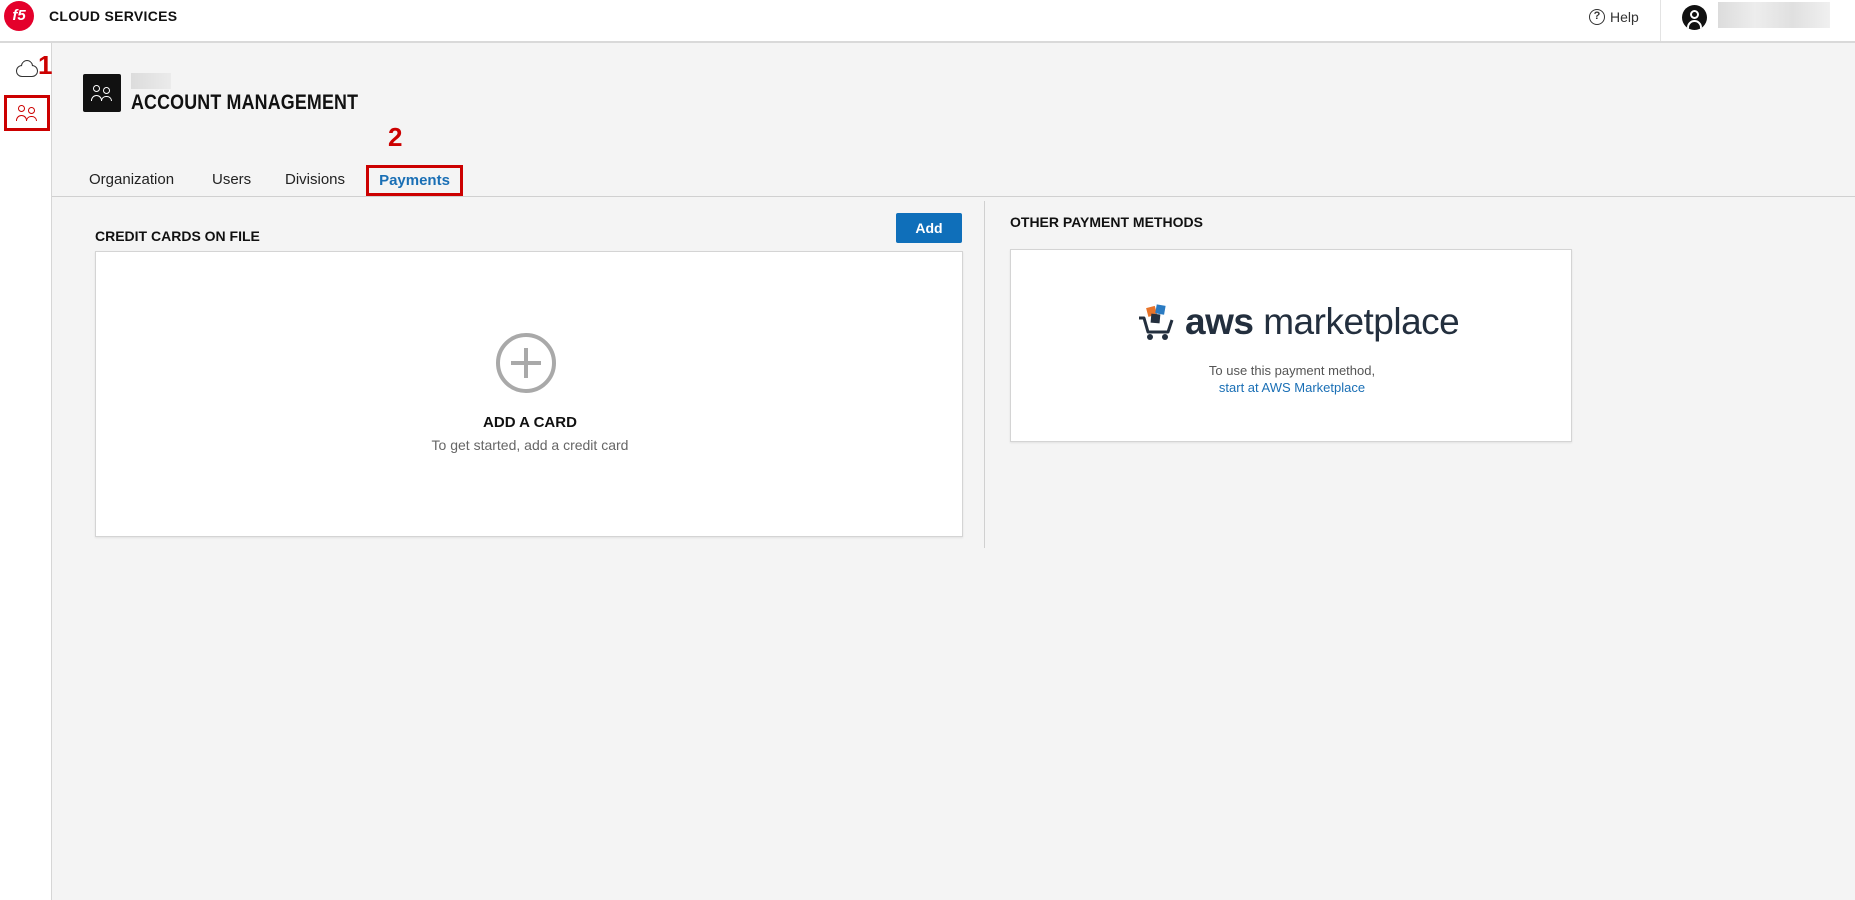 Image resolution: width=1855 pixels, height=900 pixels. I want to click on header-divider, so click(1660, 20).